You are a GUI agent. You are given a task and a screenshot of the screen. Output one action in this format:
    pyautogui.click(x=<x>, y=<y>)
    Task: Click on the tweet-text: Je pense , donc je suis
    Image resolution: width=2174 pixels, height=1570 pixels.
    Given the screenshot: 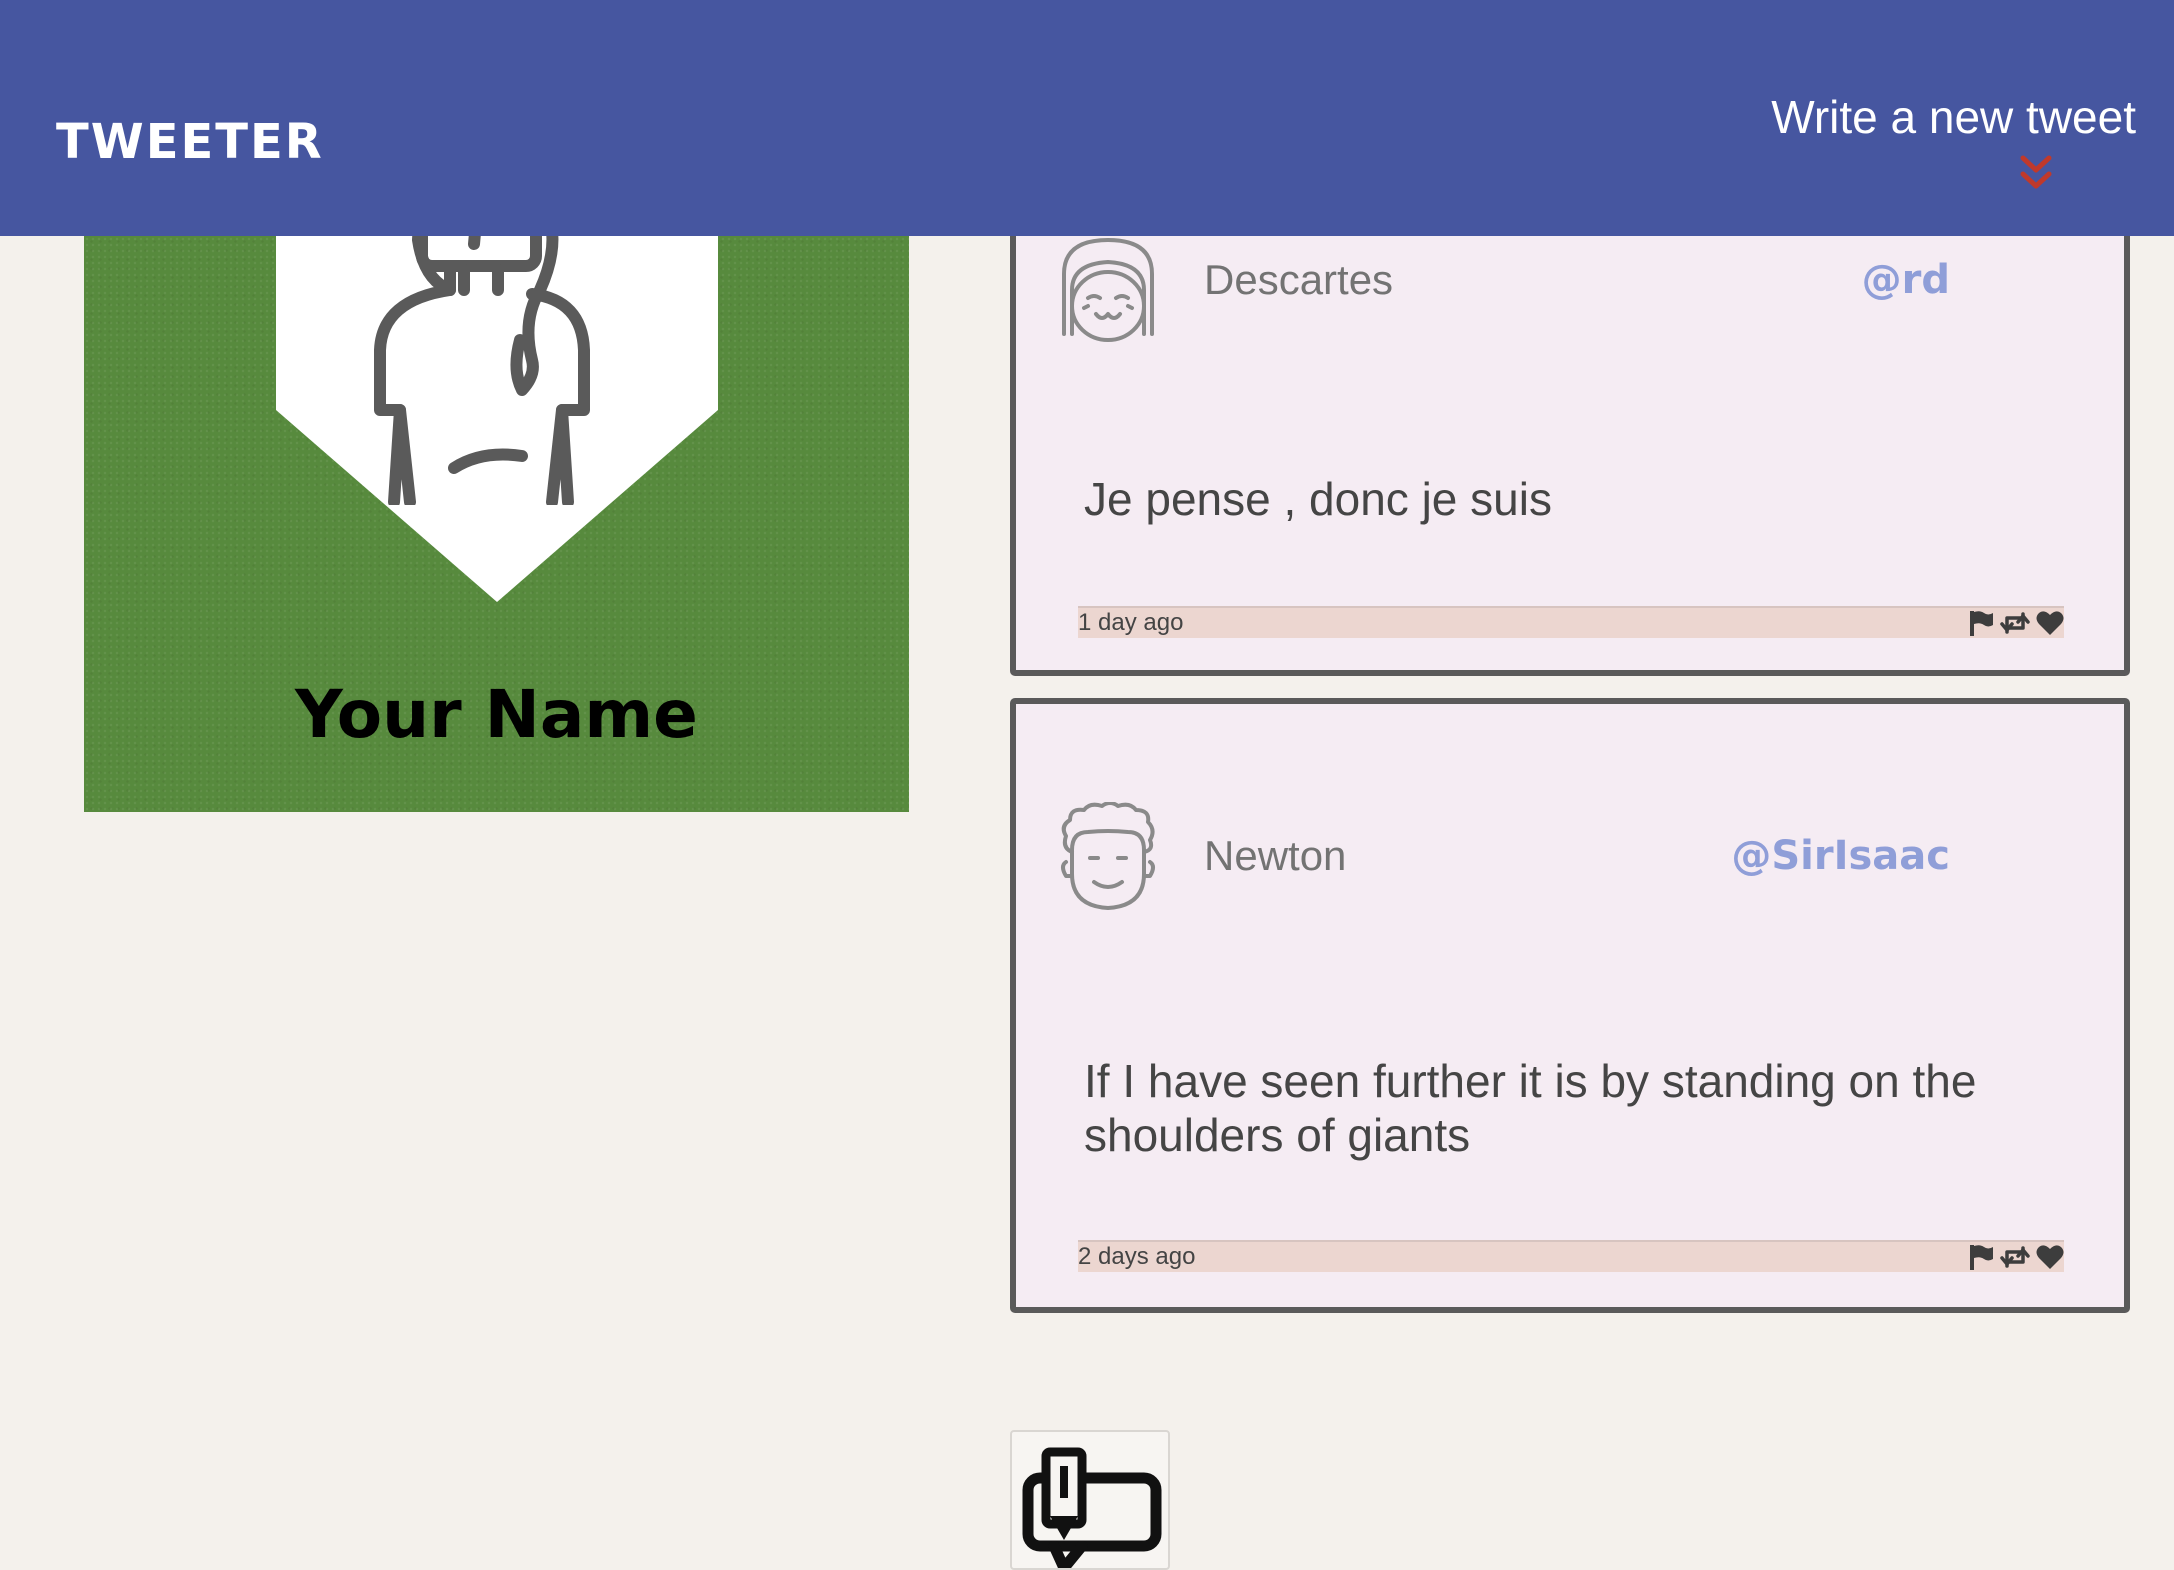 What is the action you would take?
    pyautogui.click(x=1318, y=499)
    